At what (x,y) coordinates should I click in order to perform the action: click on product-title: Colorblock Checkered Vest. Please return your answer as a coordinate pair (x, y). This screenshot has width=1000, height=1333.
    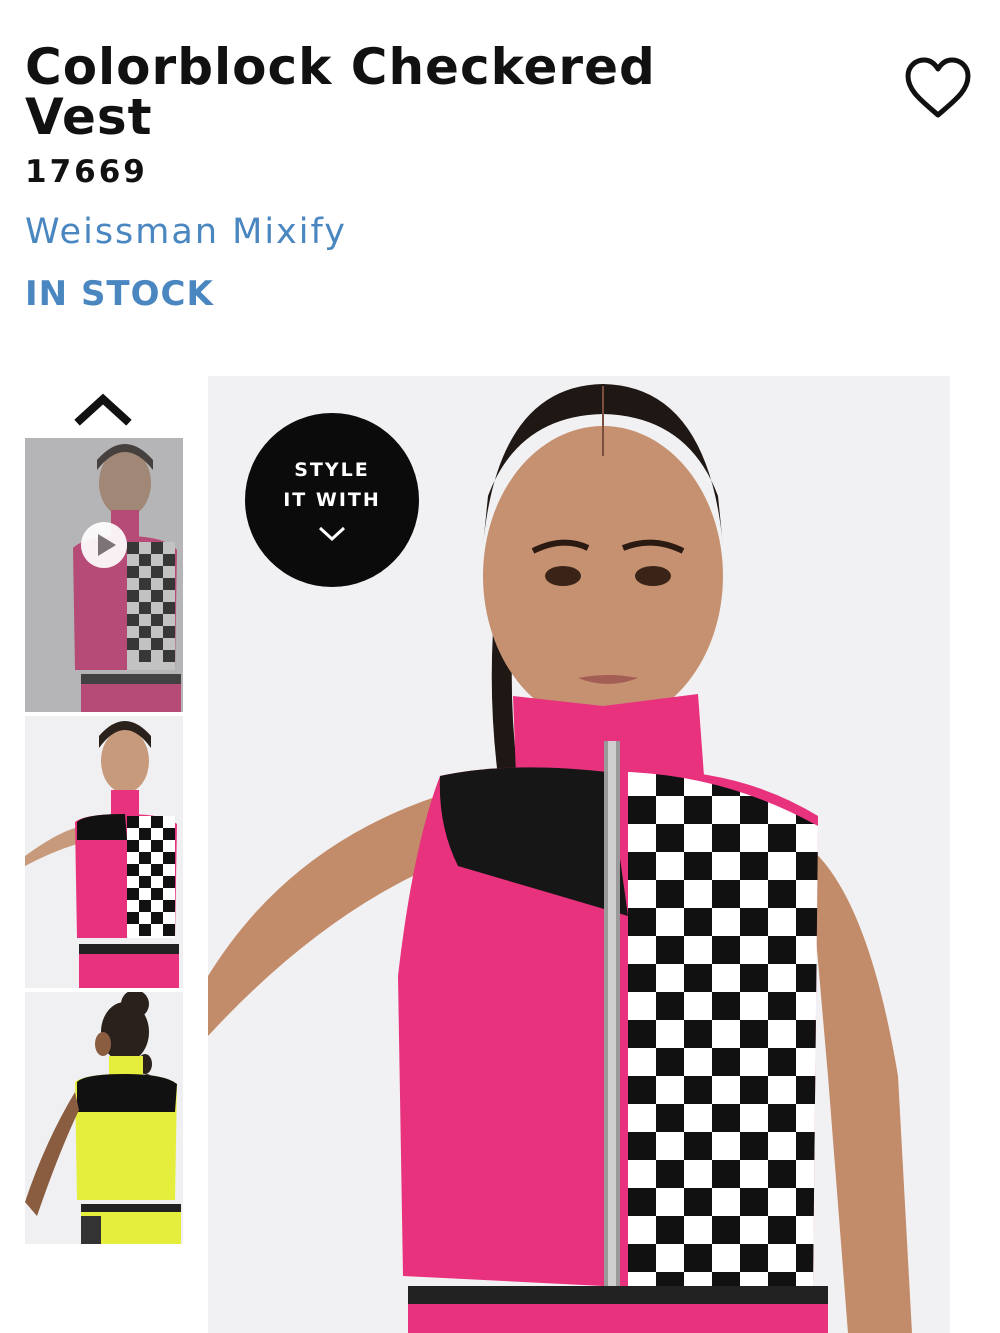
    Looking at the image, I should click on (340, 92).